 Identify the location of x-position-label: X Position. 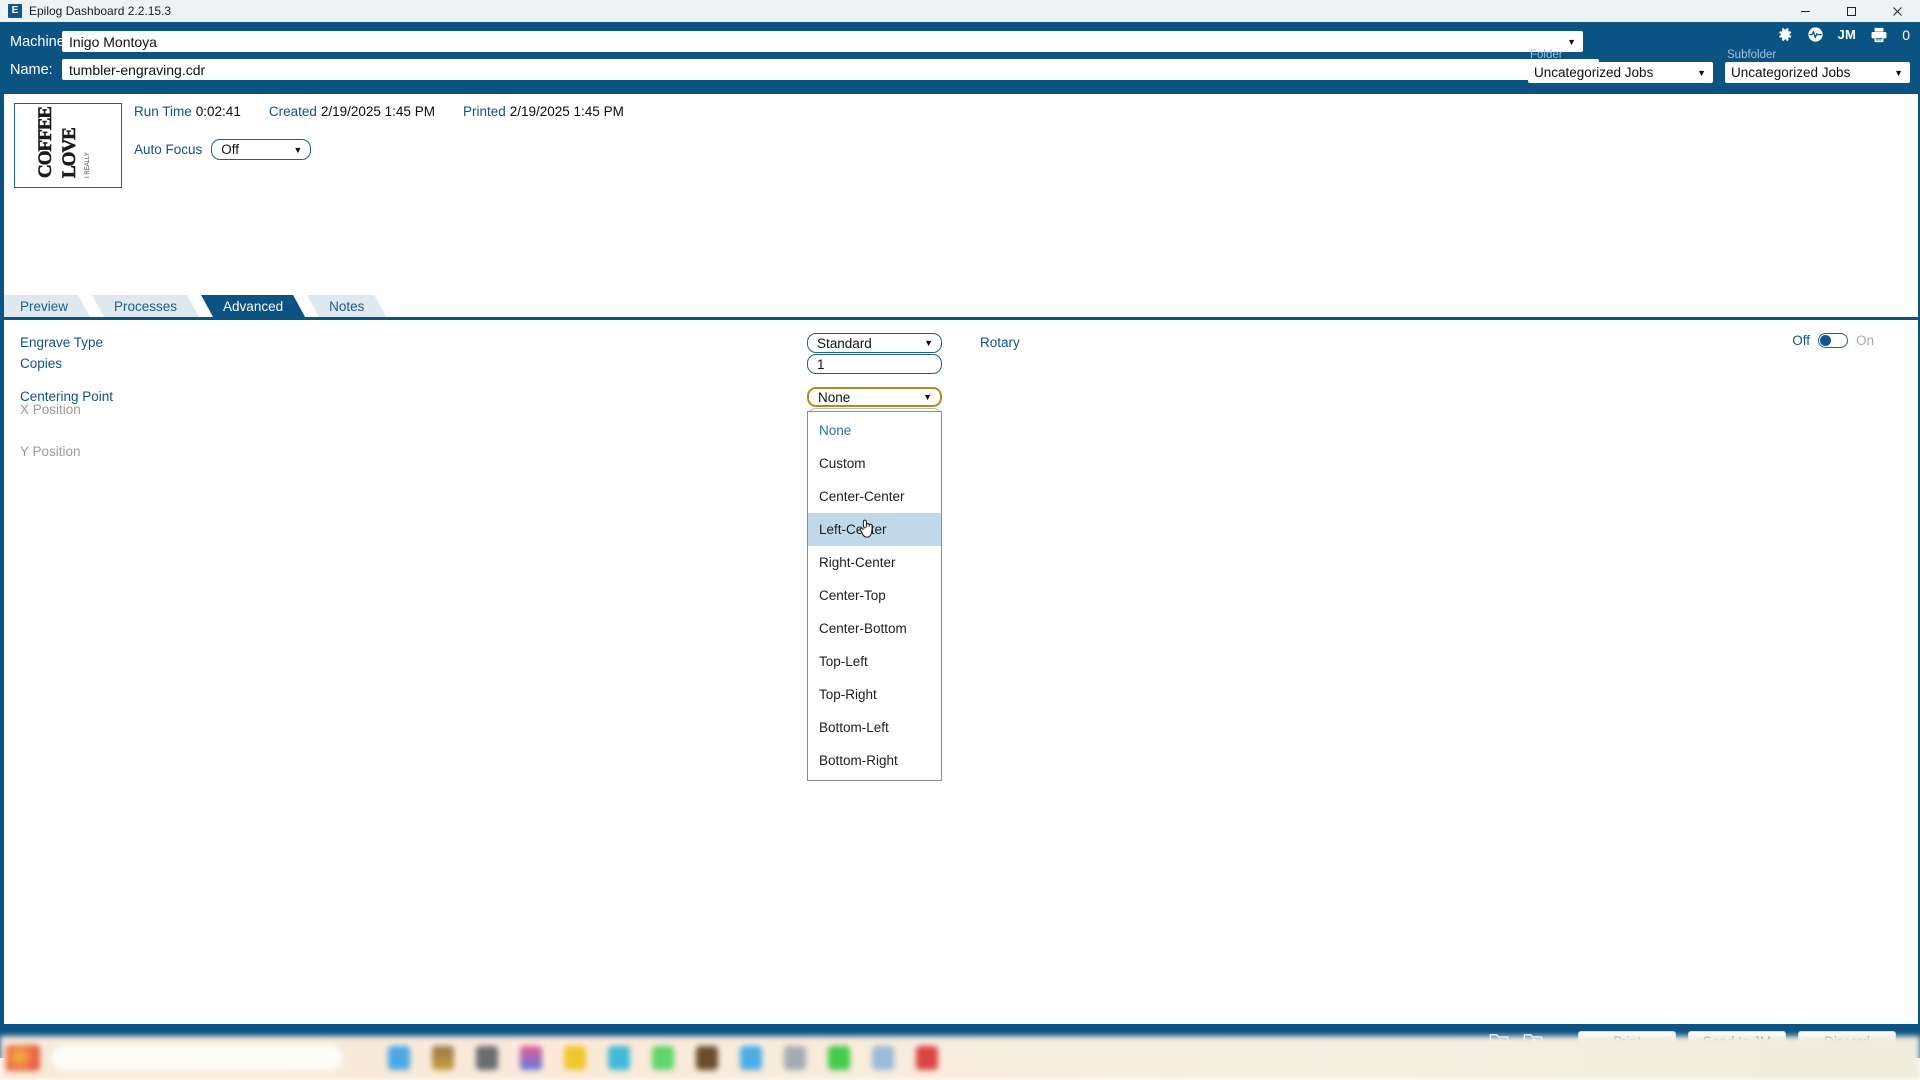
(50, 409).